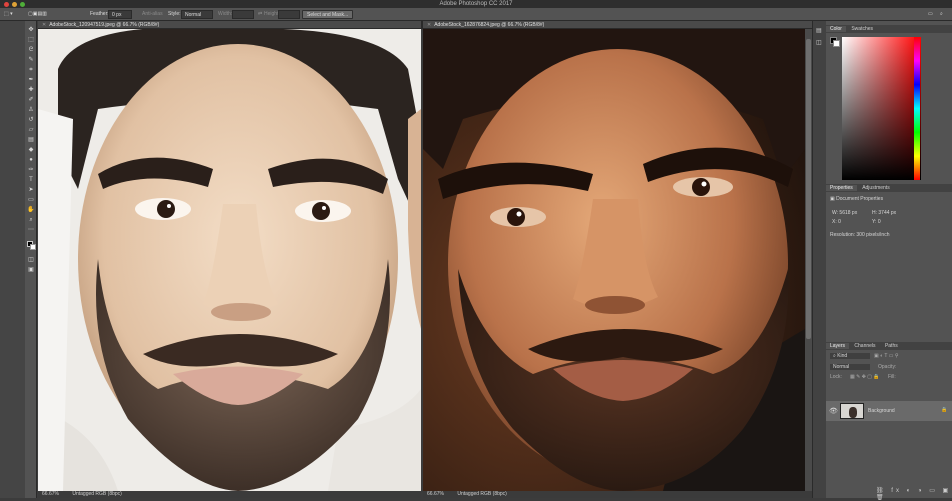 The image size is (952, 501). Describe the element at coordinates (864, 346) in the screenshot. I see `tab-channels: Channels` at that location.